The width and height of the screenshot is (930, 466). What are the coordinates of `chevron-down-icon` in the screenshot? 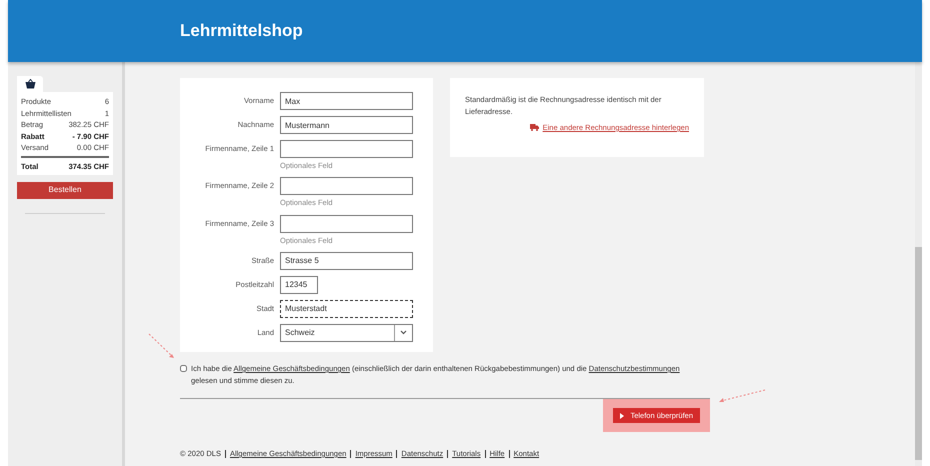 It's located at (403, 333).